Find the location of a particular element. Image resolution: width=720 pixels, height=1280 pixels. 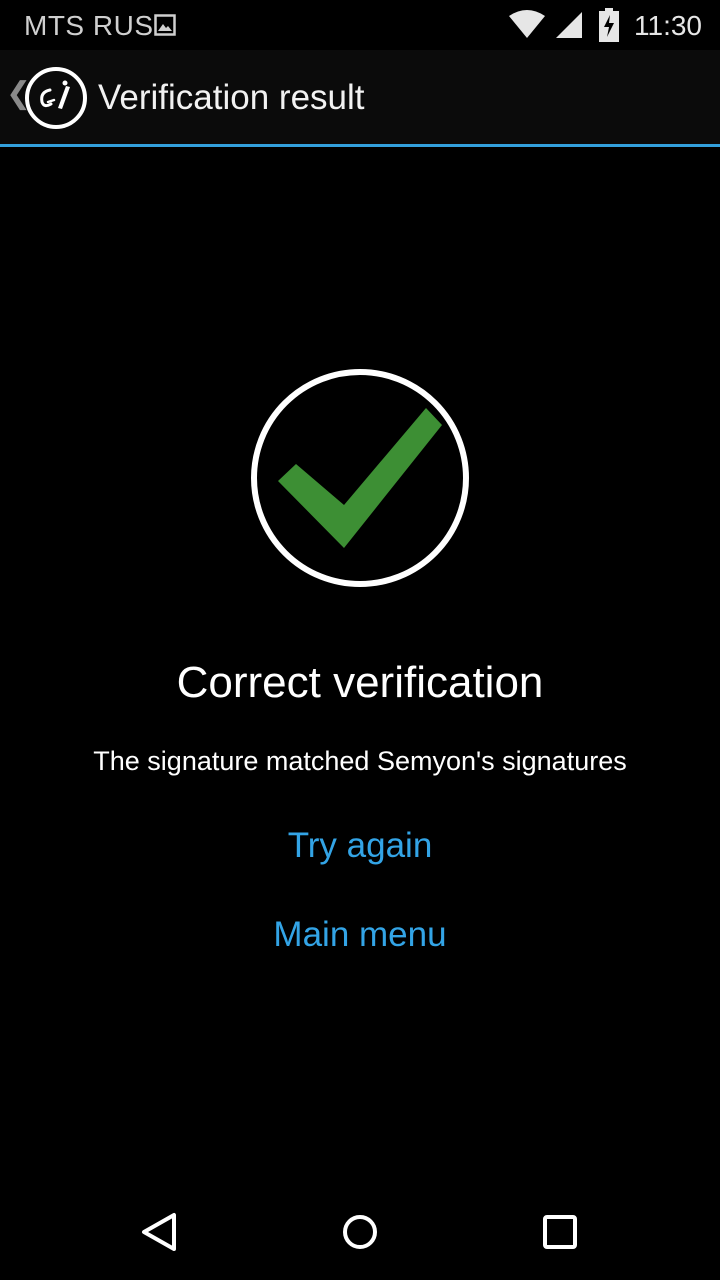

checkmark-icon is located at coordinates (360, 478).